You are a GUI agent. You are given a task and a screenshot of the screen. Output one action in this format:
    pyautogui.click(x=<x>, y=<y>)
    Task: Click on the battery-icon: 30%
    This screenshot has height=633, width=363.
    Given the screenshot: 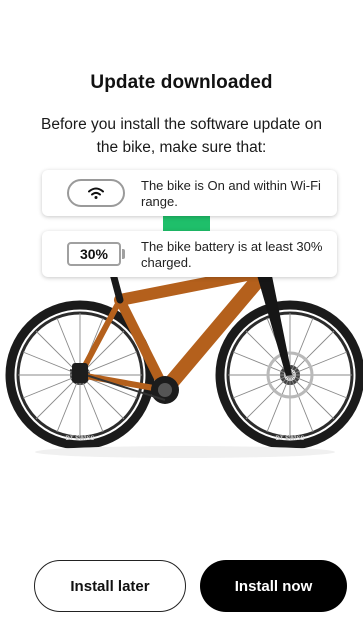 What is the action you would take?
    pyautogui.click(x=96, y=254)
    